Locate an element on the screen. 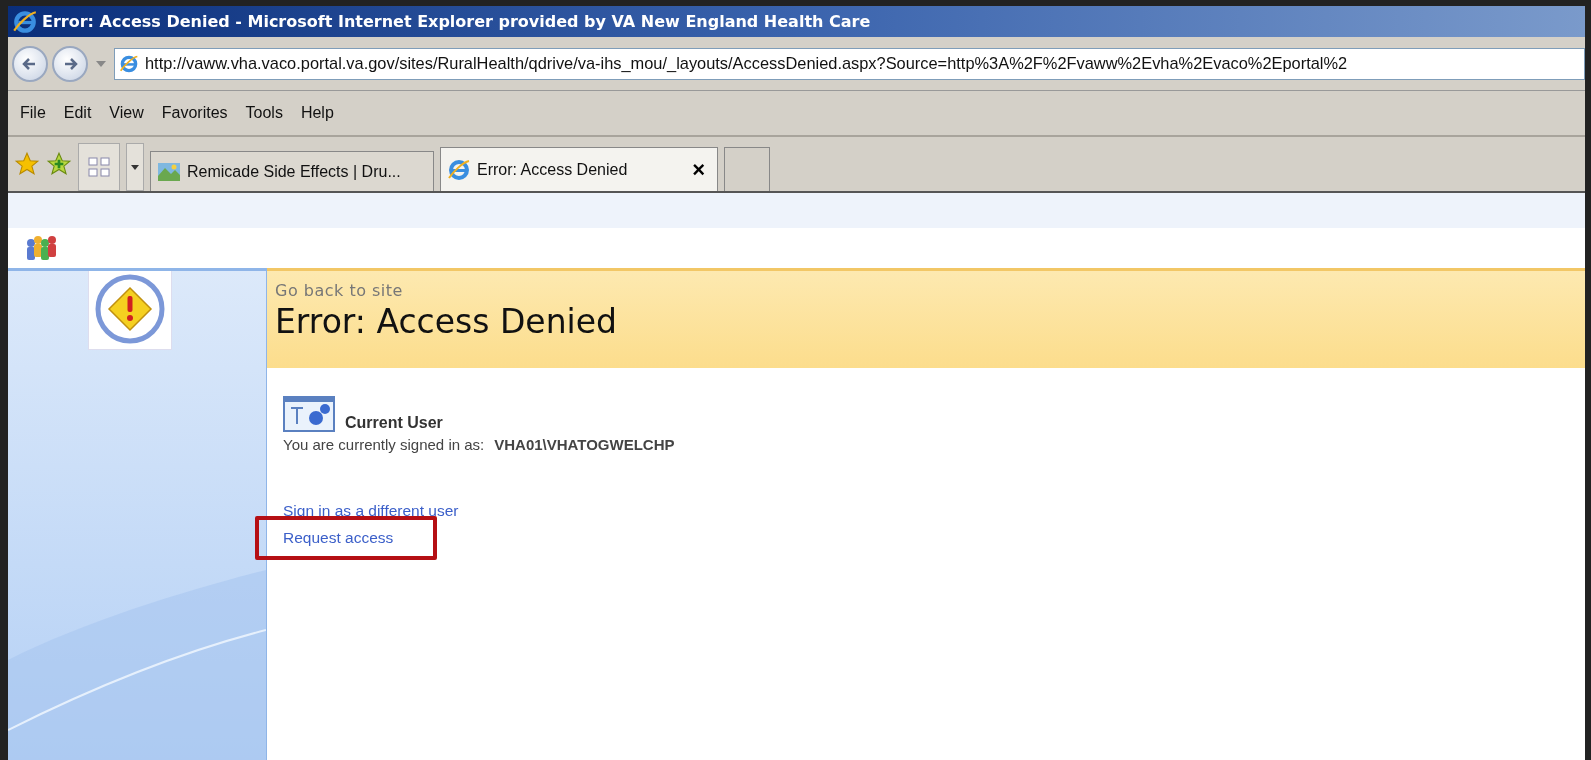 This screenshot has width=1591, height=760. menu-item: File is located at coordinates (33, 113).